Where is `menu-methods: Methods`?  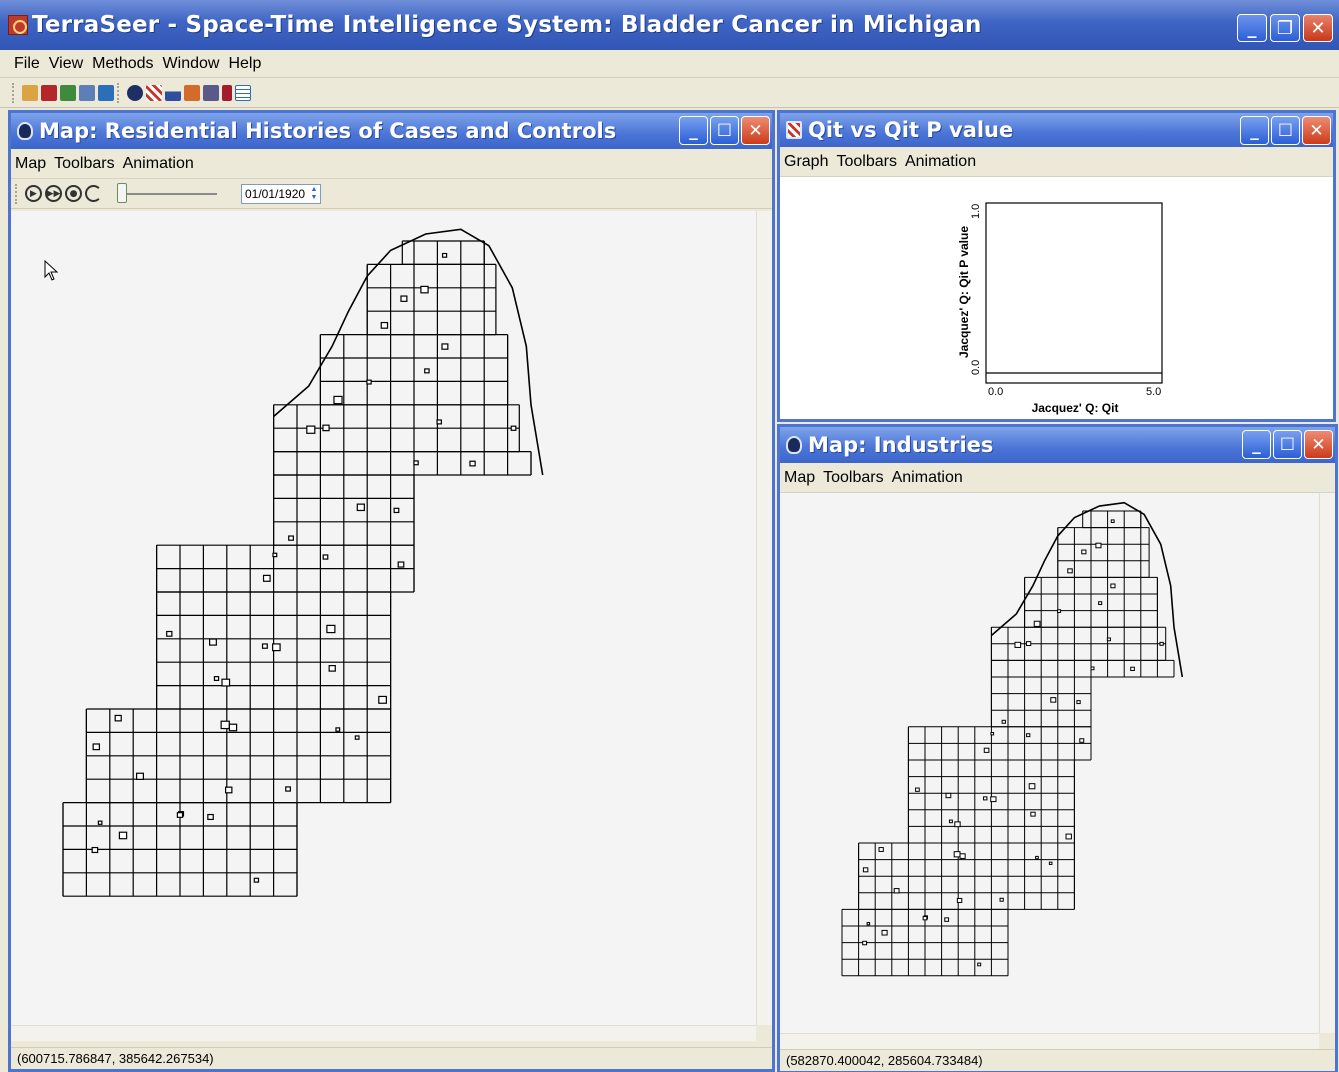
menu-methods: Methods is located at coordinates (122, 64).